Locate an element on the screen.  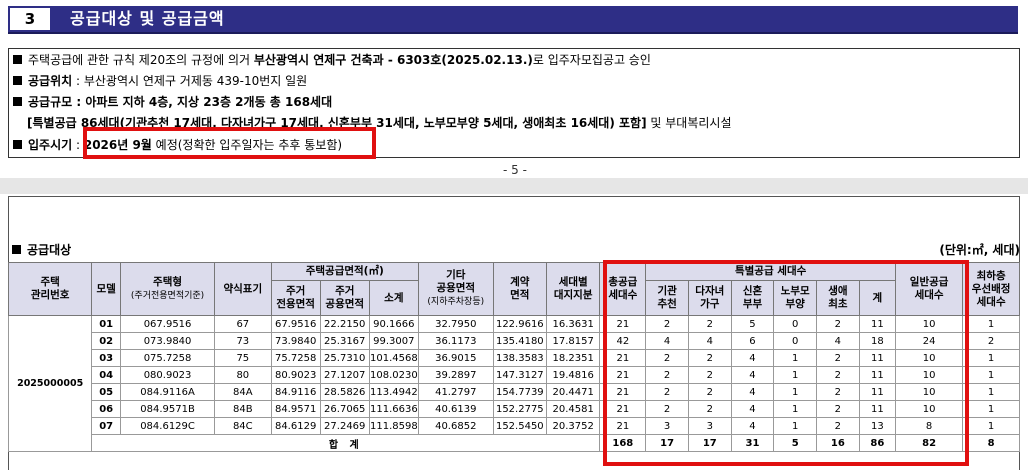
header-subtotal: 소계 is located at coordinates (393, 298).